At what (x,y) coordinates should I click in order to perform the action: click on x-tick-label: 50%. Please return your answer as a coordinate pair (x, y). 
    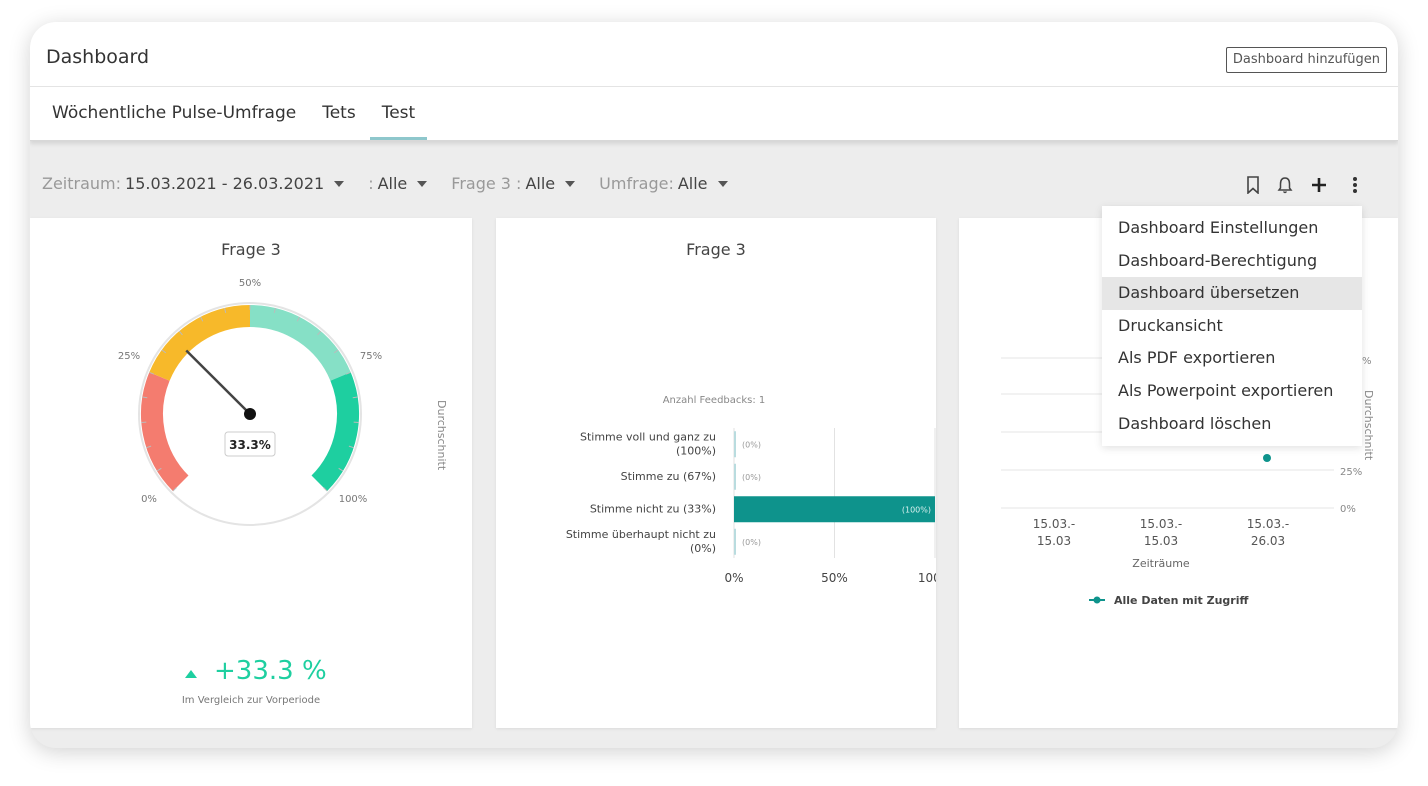
    Looking at the image, I should click on (834, 578).